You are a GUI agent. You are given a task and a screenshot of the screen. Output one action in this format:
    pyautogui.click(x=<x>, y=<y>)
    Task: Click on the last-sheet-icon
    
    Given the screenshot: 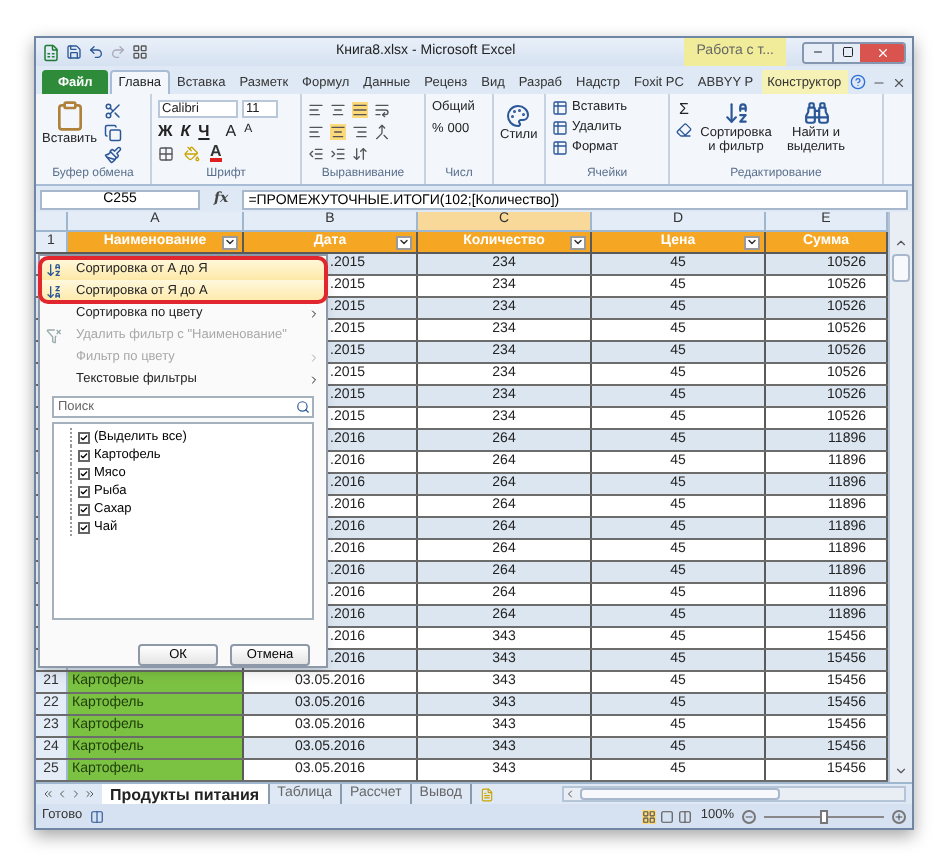 What is the action you would take?
    pyautogui.click(x=90, y=794)
    